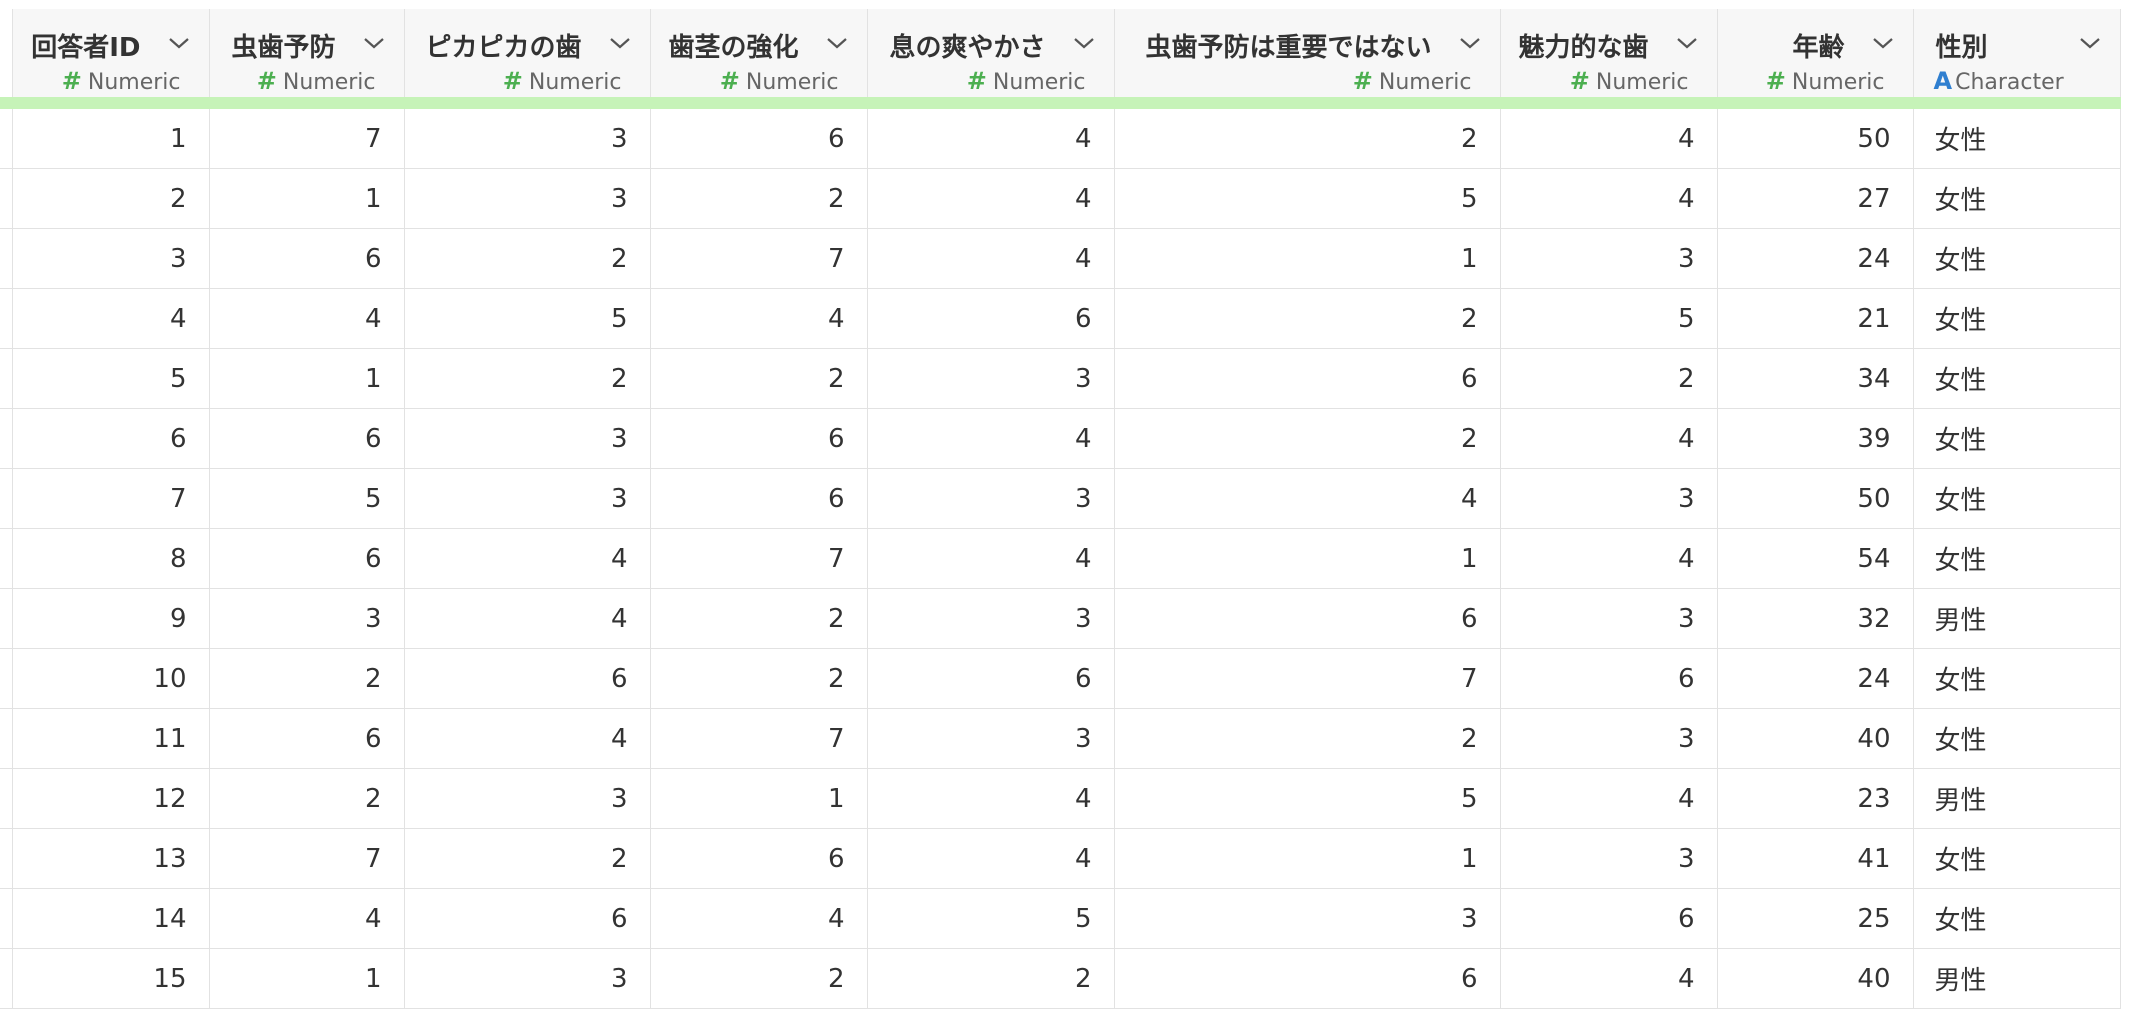  I want to click on table-cell-fresh-breath: 2, so click(991, 978).